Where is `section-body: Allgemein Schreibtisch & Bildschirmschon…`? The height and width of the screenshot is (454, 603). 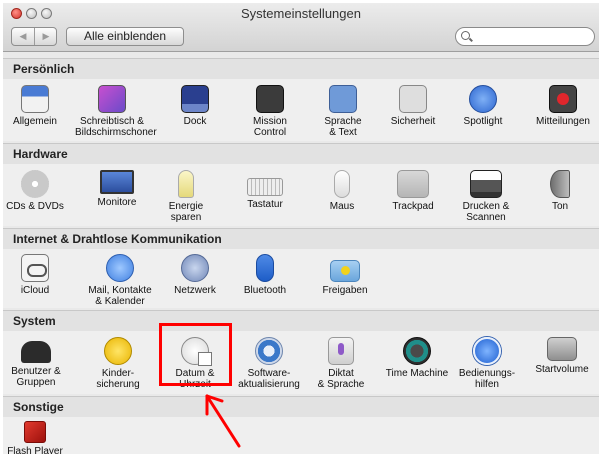 section-body: Allgemein Schreibtisch & Bildschirmschon… is located at coordinates (301, 110).